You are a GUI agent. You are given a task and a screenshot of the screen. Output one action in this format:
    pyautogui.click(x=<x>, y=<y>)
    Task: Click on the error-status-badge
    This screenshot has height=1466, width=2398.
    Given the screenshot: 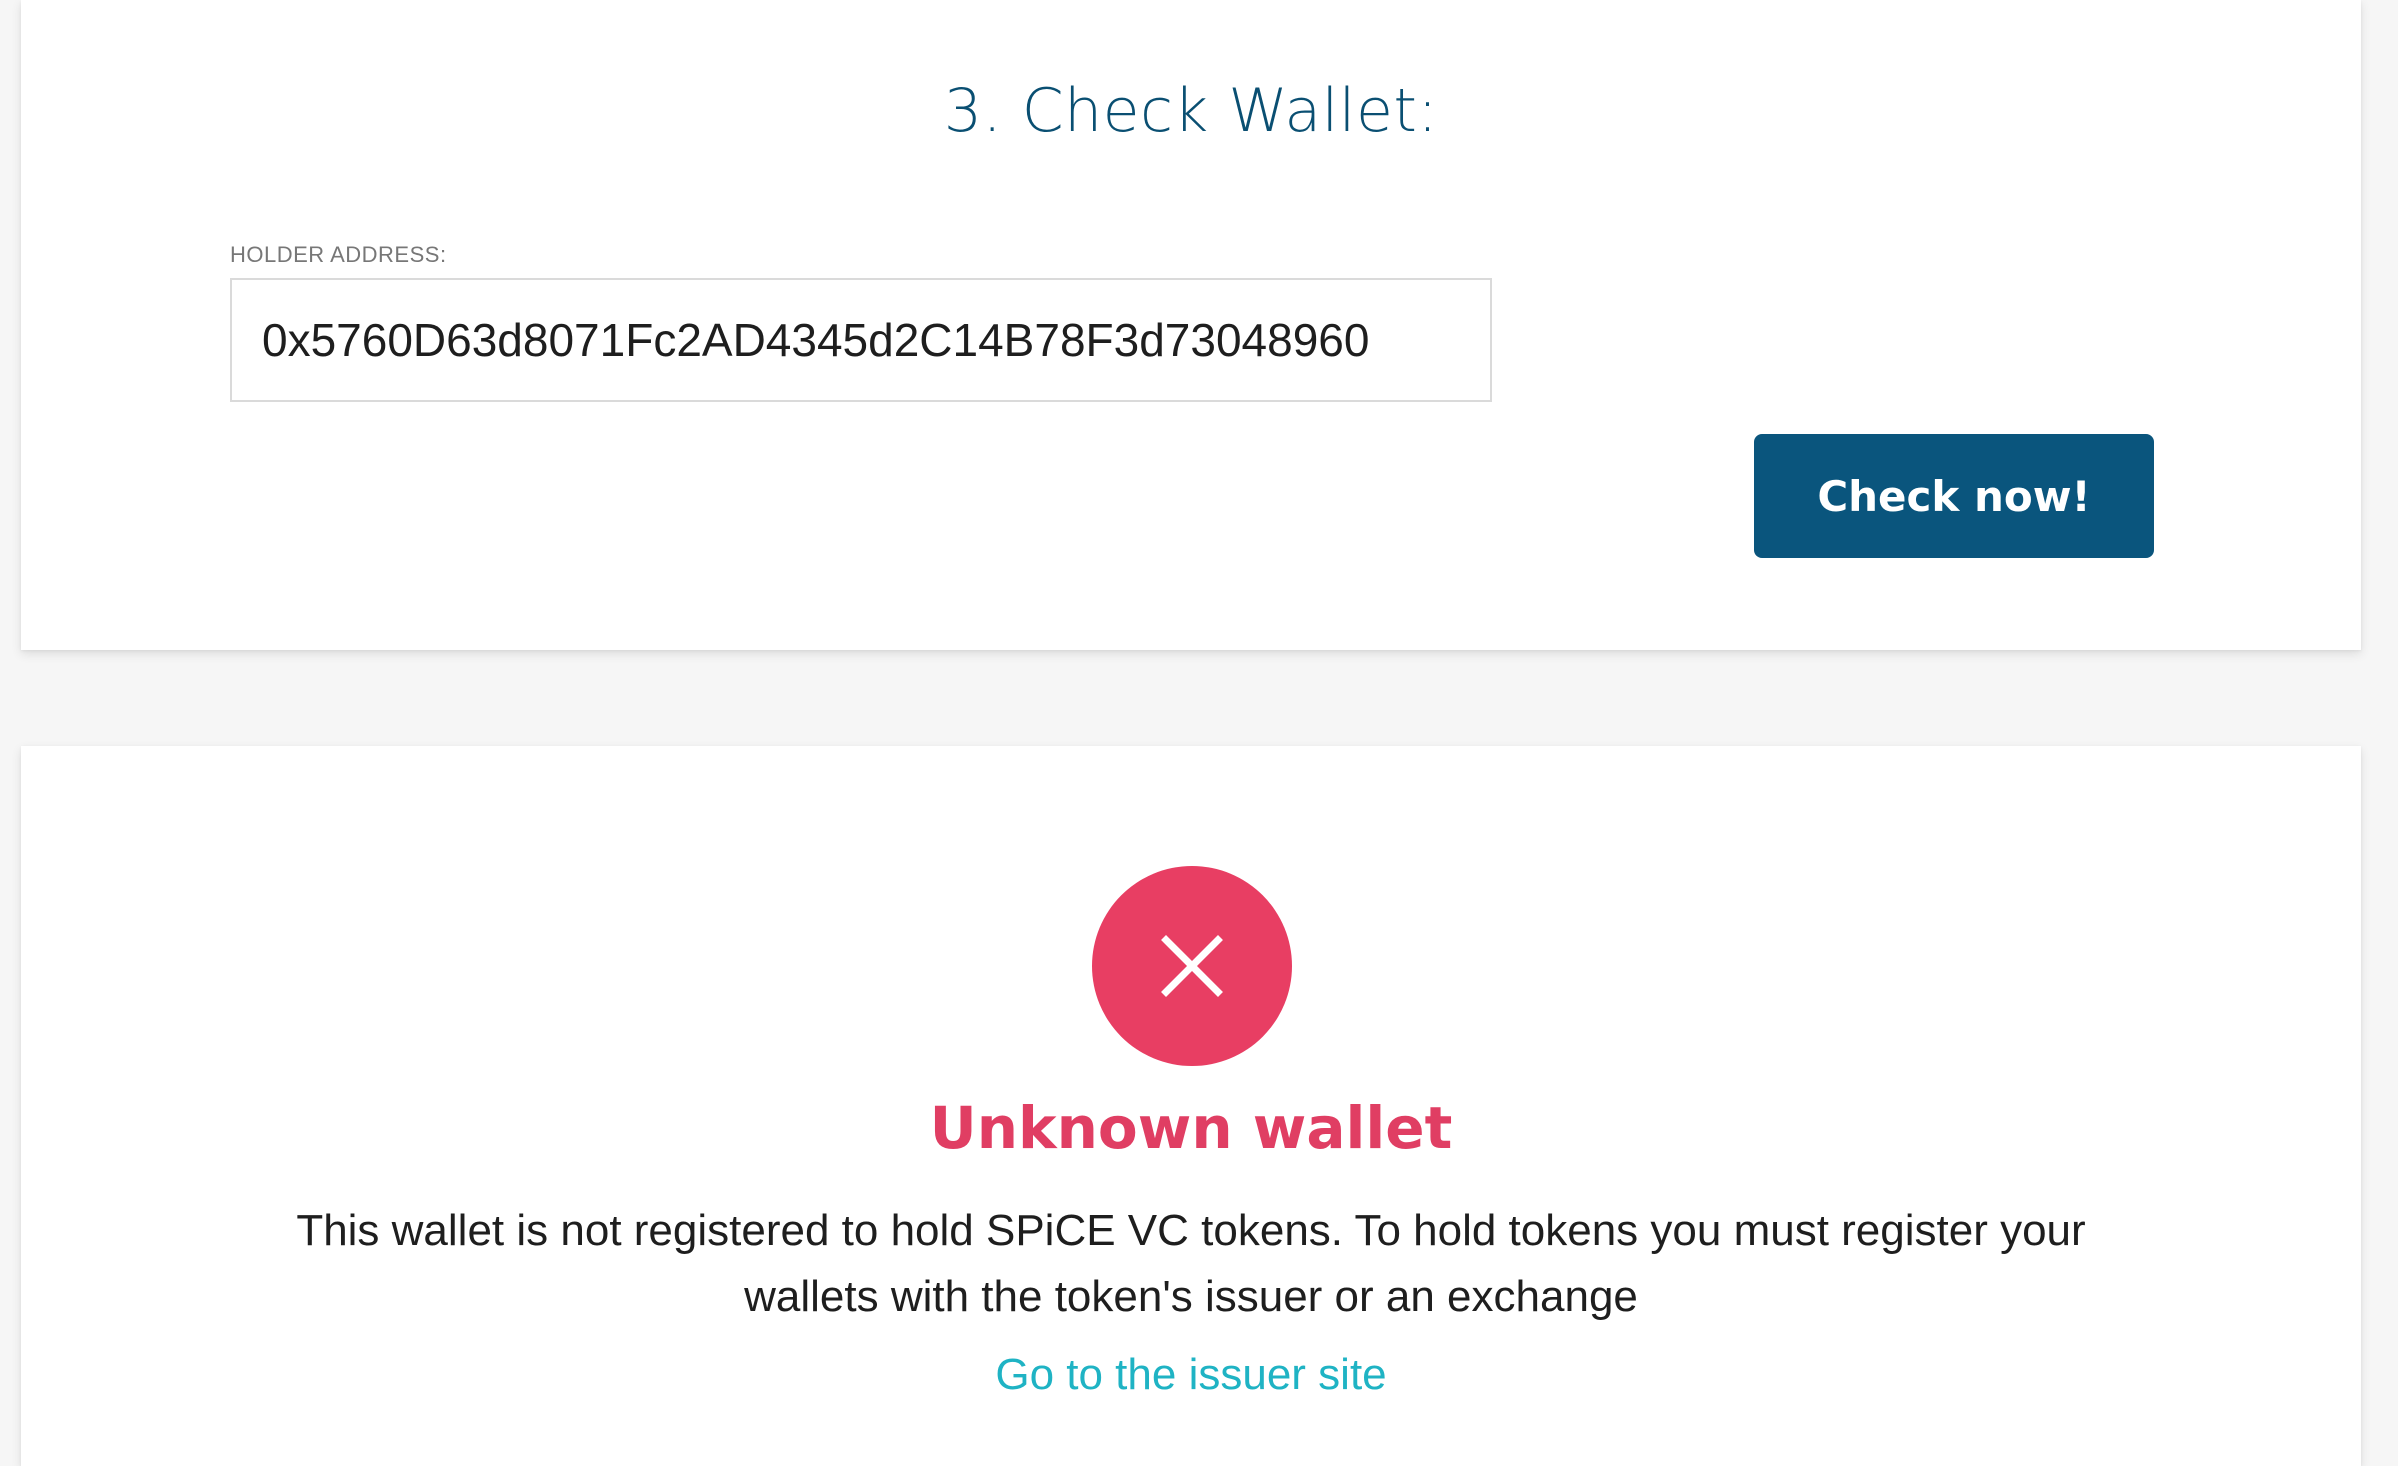 What is the action you would take?
    pyautogui.click(x=1192, y=966)
    